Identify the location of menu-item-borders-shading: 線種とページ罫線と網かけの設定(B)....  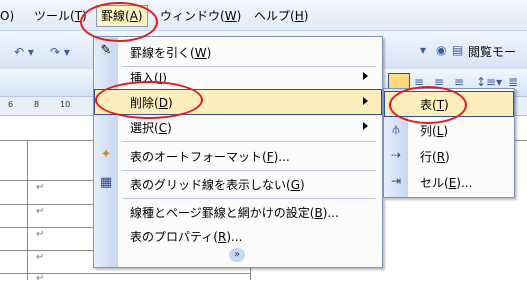
(238, 212).